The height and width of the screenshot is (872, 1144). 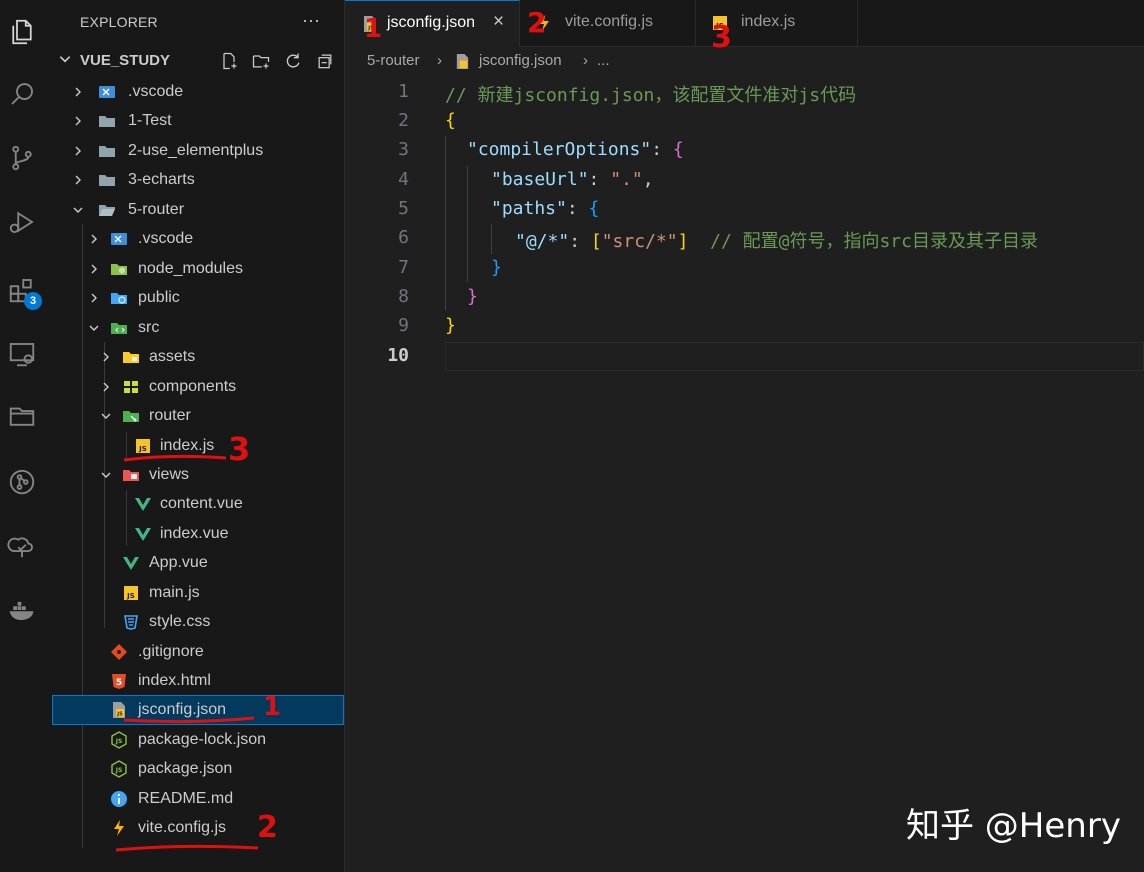 What do you see at coordinates (131, 387) in the screenshot?
I see `components-folder-icon` at bounding box center [131, 387].